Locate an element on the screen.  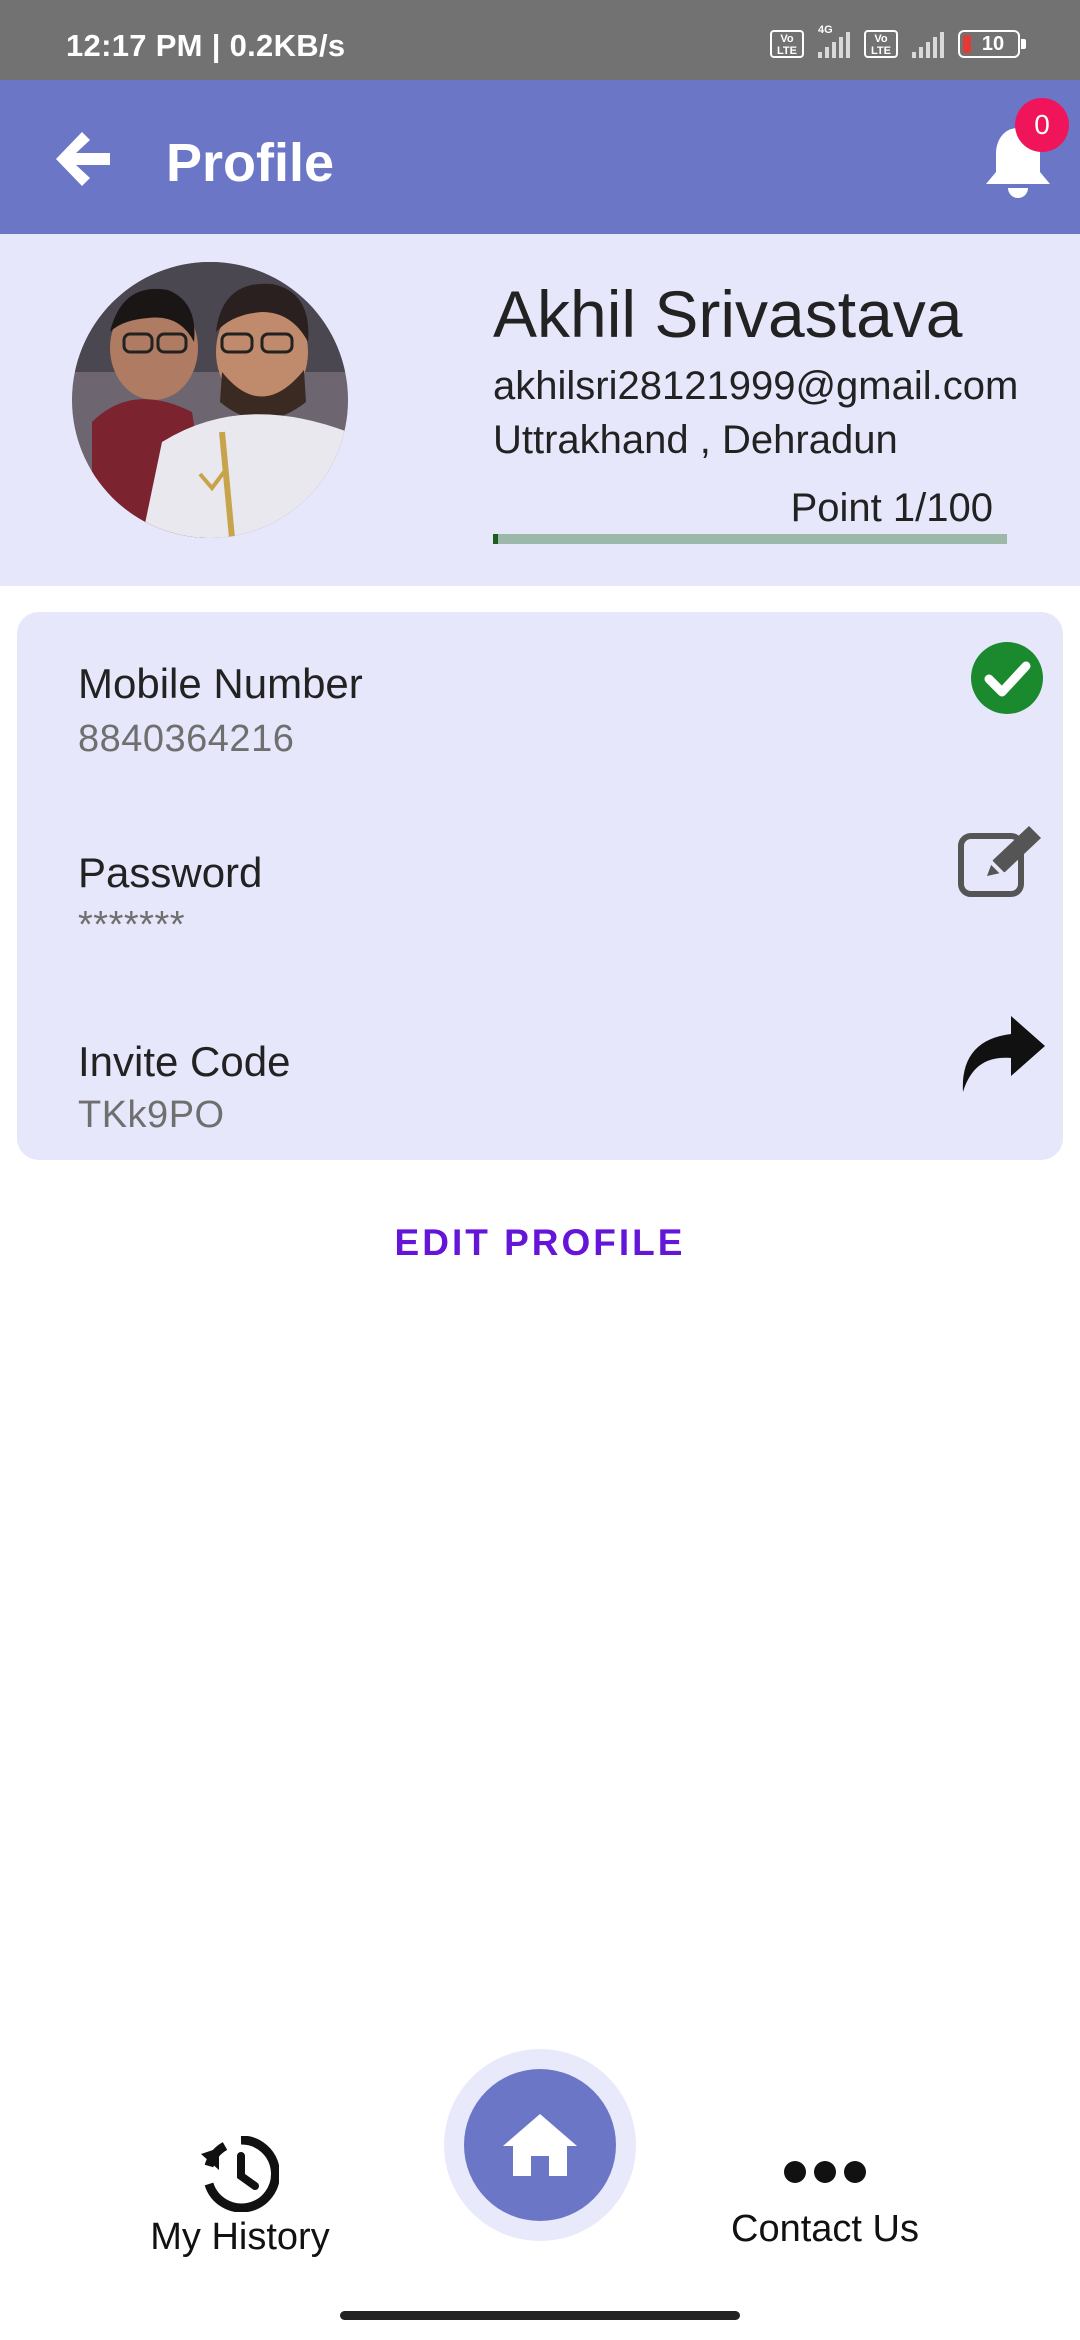
edit-profile-button: EDIT PROFILE is located at coordinates (540, 1243).